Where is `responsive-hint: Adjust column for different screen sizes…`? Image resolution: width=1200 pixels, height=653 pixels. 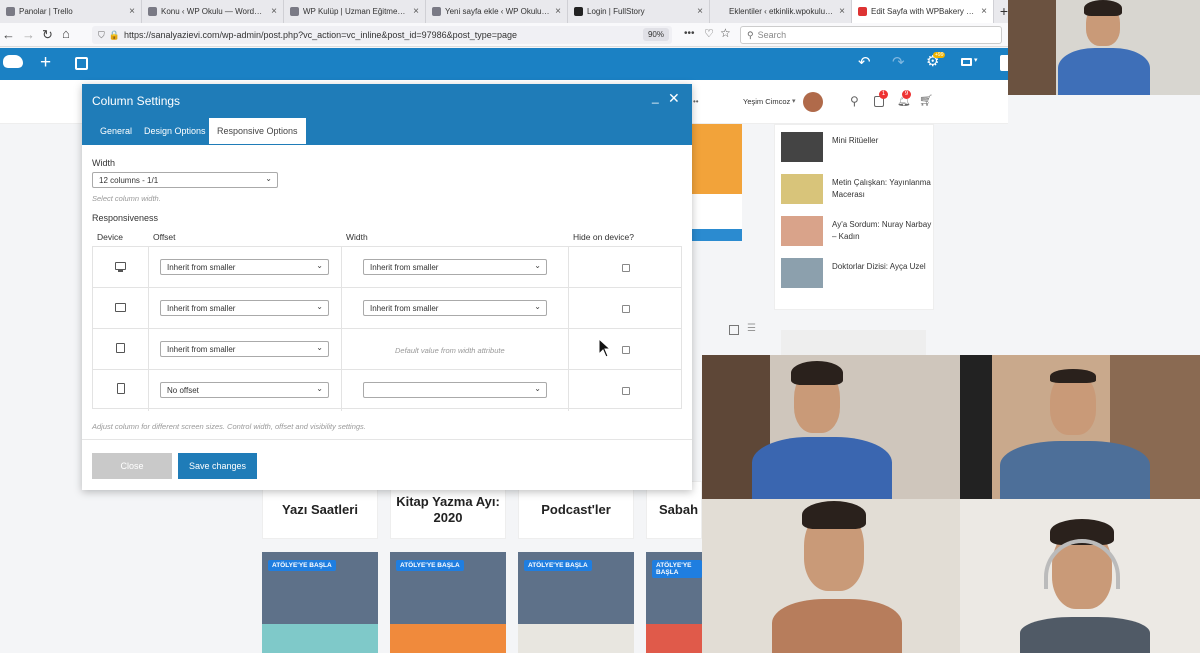 responsive-hint: Adjust column for different screen sizes… is located at coordinates (229, 426).